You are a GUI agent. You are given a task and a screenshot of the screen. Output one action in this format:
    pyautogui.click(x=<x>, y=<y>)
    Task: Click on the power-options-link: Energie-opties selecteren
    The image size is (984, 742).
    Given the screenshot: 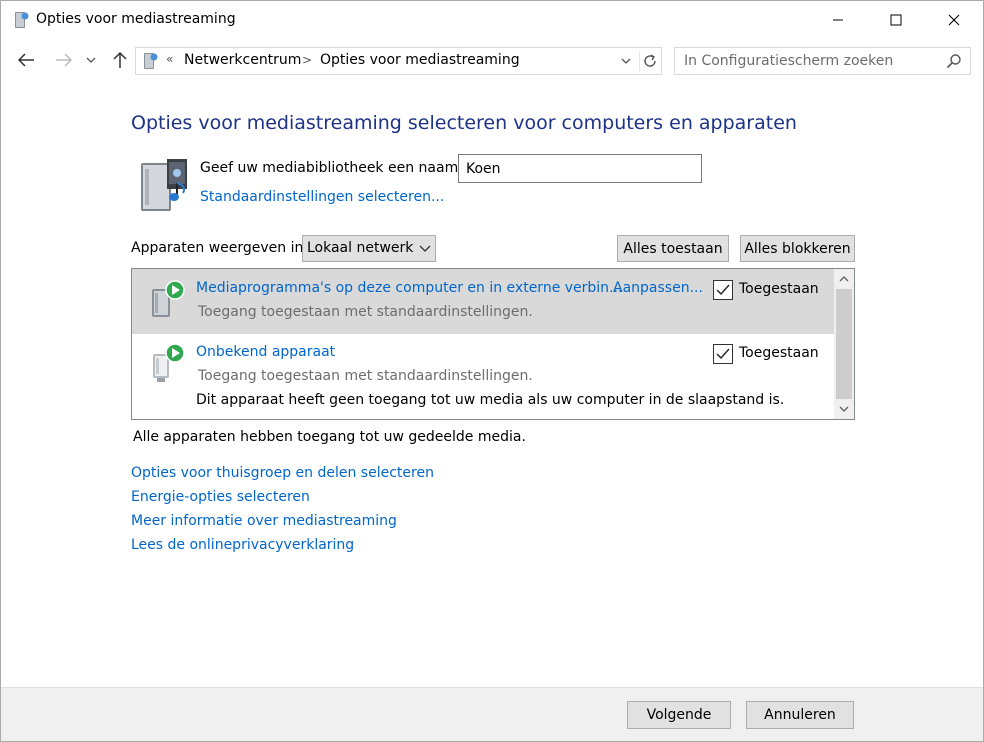 What is the action you would take?
    pyautogui.click(x=220, y=497)
    